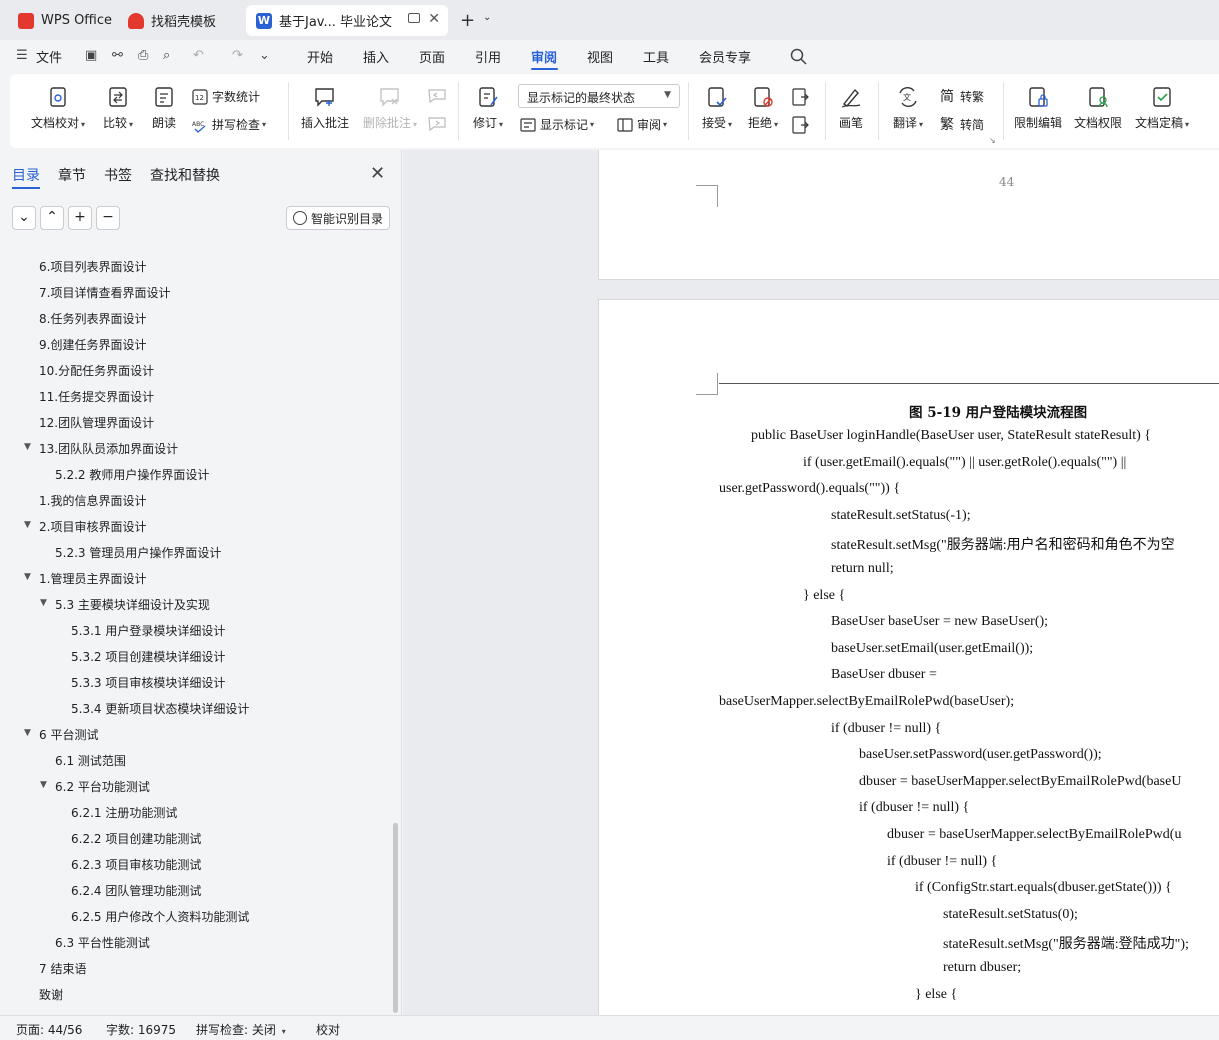 Image resolution: width=1219 pixels, height=1040 pixels. I want to click on undo-icon: ↶, so click(198, 55).